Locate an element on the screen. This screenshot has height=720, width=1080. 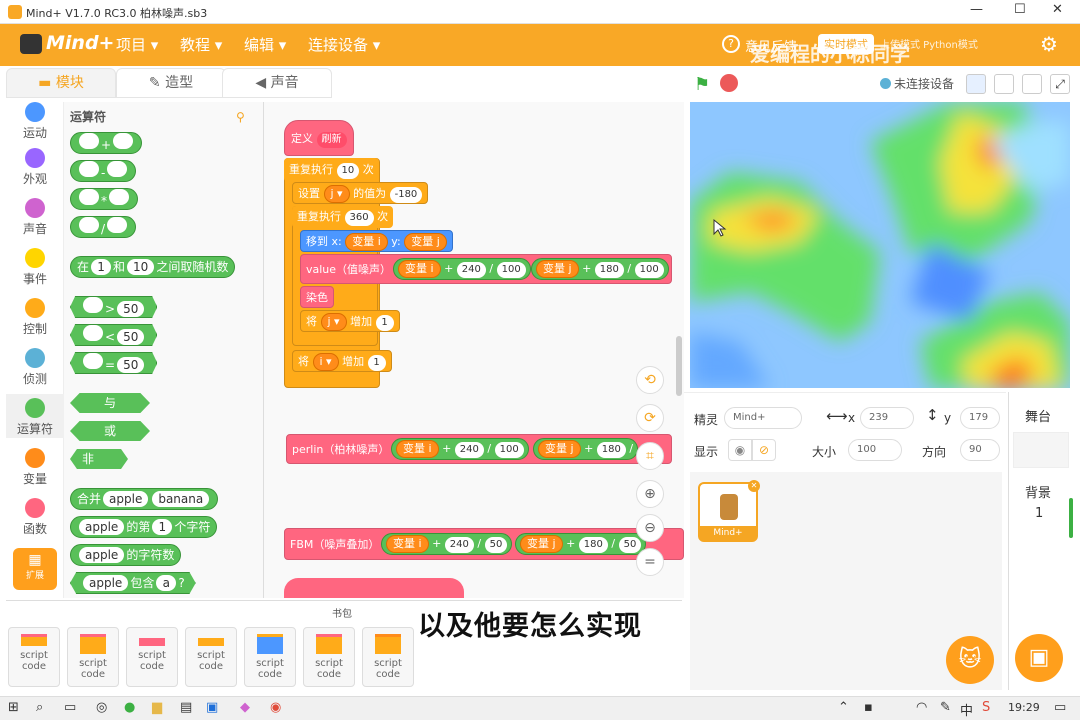
stage-thumb is located at coordinates (1041, 450).